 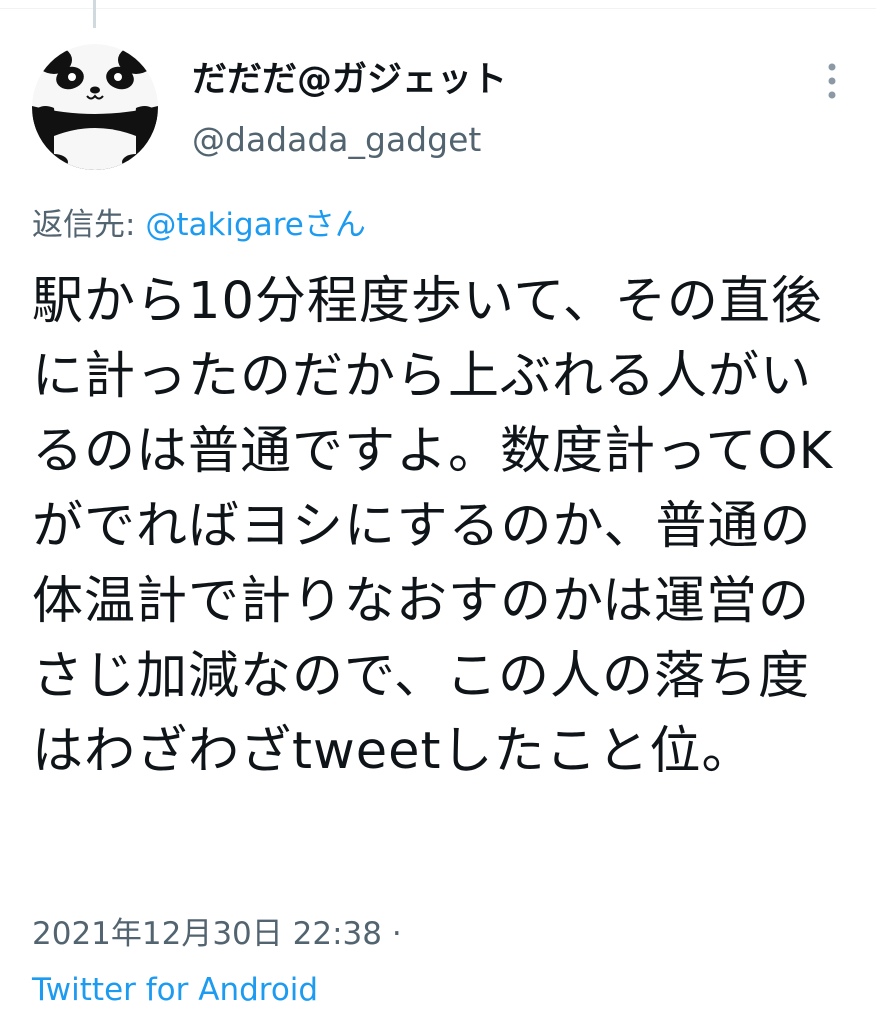 I want to click on tweet-source-link: Twitter for Android, so click(x=175, y=990).